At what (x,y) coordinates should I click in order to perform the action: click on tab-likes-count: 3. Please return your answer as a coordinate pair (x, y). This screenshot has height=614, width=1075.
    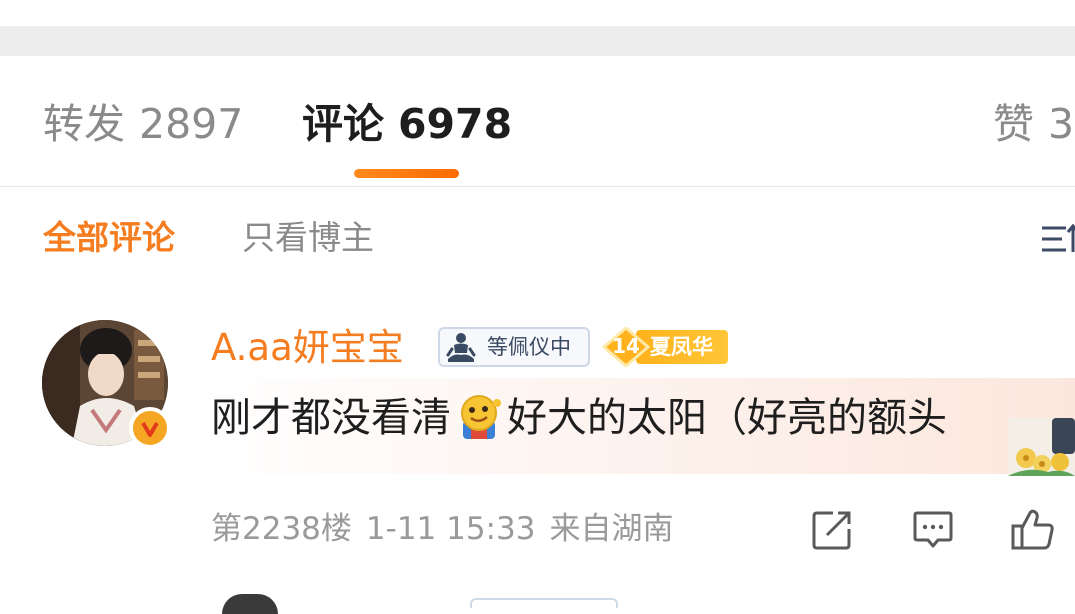
    Looking at the image, I should click on (1061, 124).